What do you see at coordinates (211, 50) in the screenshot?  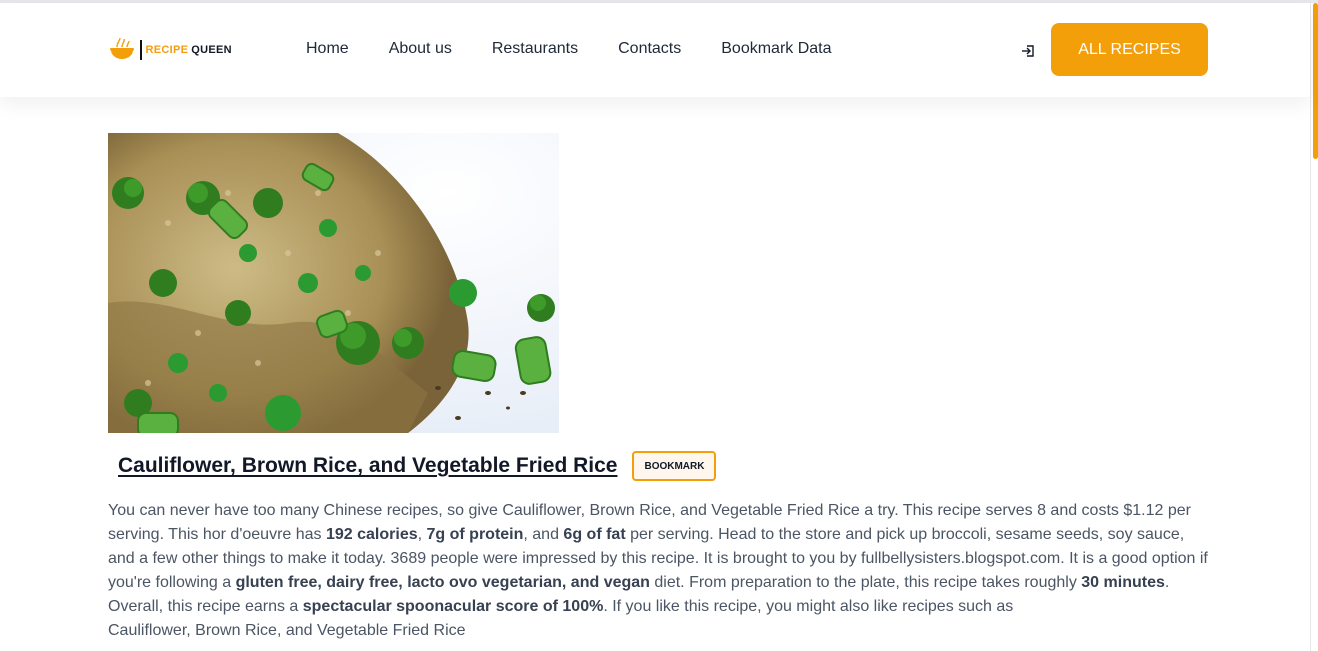 I see `logo-text-main: QUEEN` at bounding box center [211, 50].